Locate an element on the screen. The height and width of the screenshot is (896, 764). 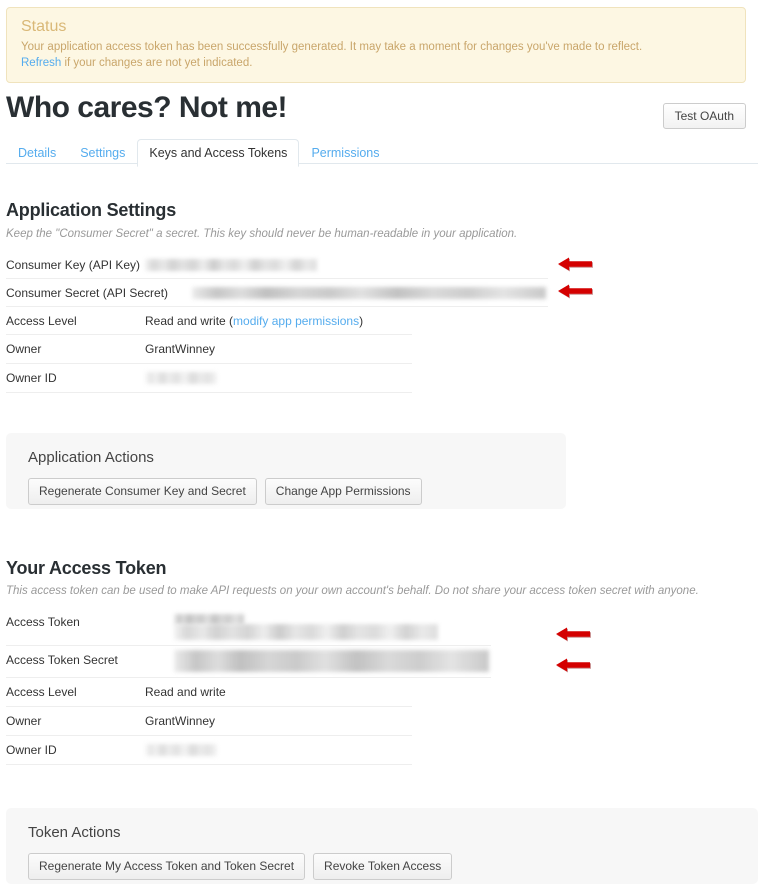
regenerate-consumer-key-and-secret-button: Regenerate Consumer Key and Secret is located at coordinates (142, 491).